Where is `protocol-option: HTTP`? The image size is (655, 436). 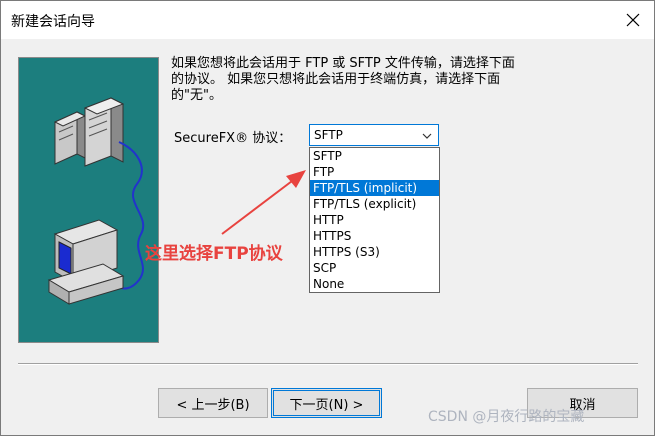 protocol-option: HTTP is located at coordinates (374, 220).